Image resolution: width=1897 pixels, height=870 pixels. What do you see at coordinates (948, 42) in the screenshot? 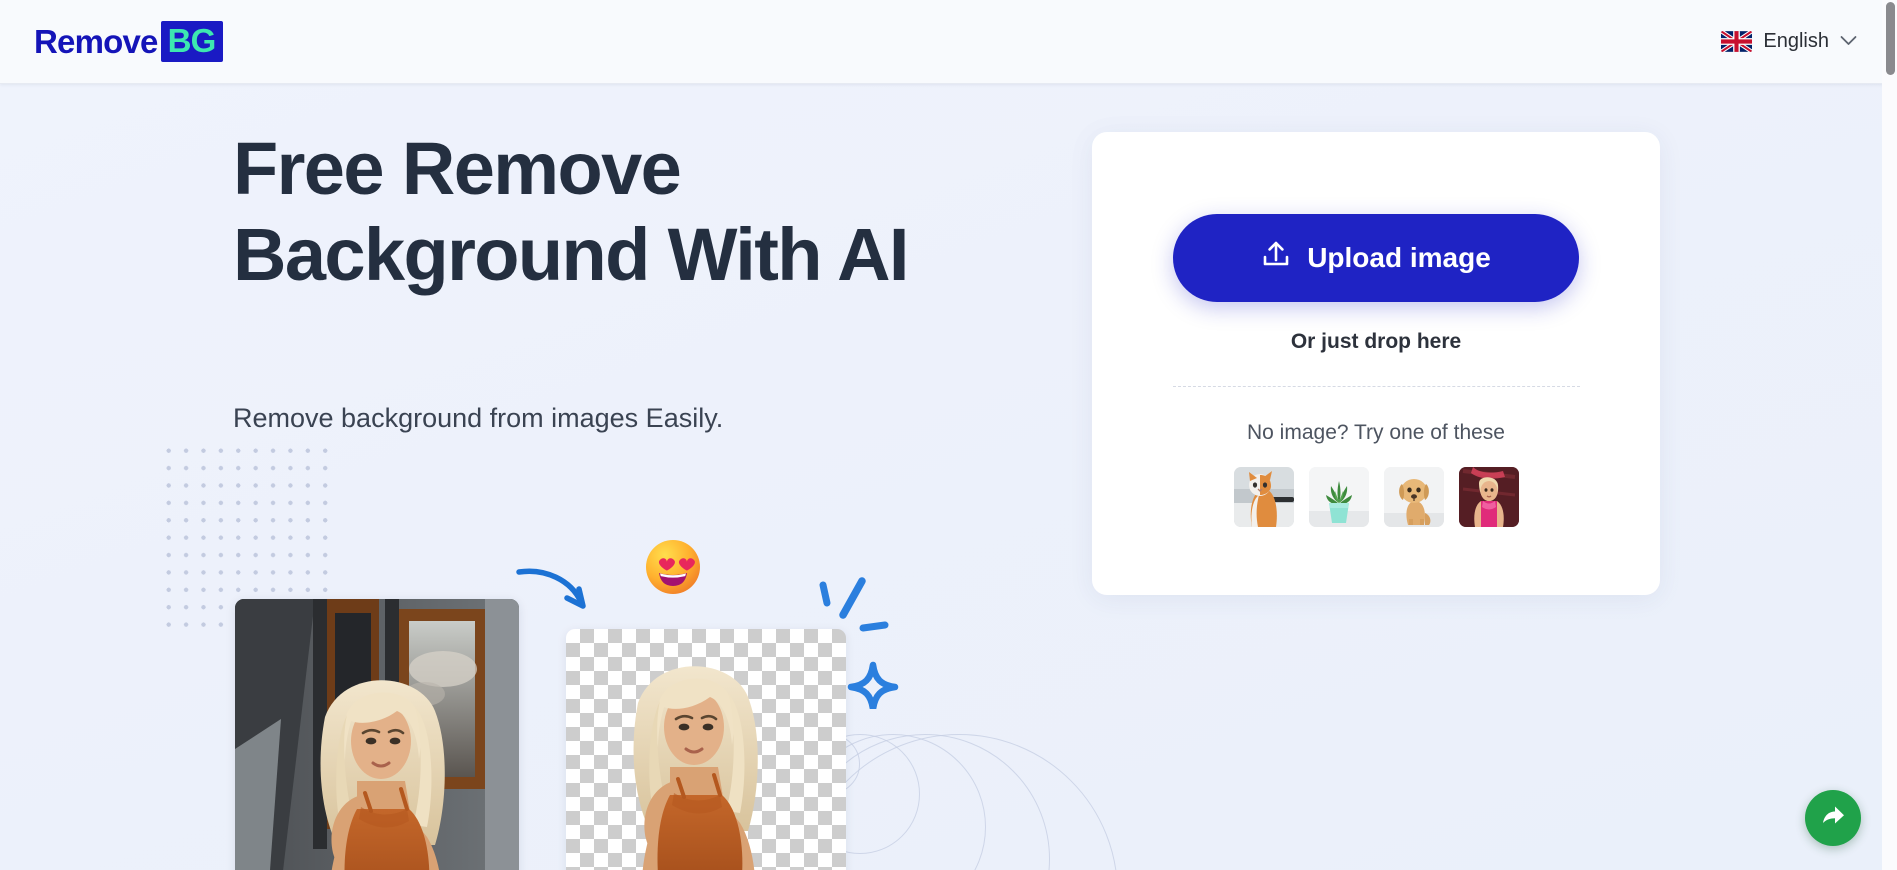
I see `site-header: Remove BG English` at bounding box center [948, 42].